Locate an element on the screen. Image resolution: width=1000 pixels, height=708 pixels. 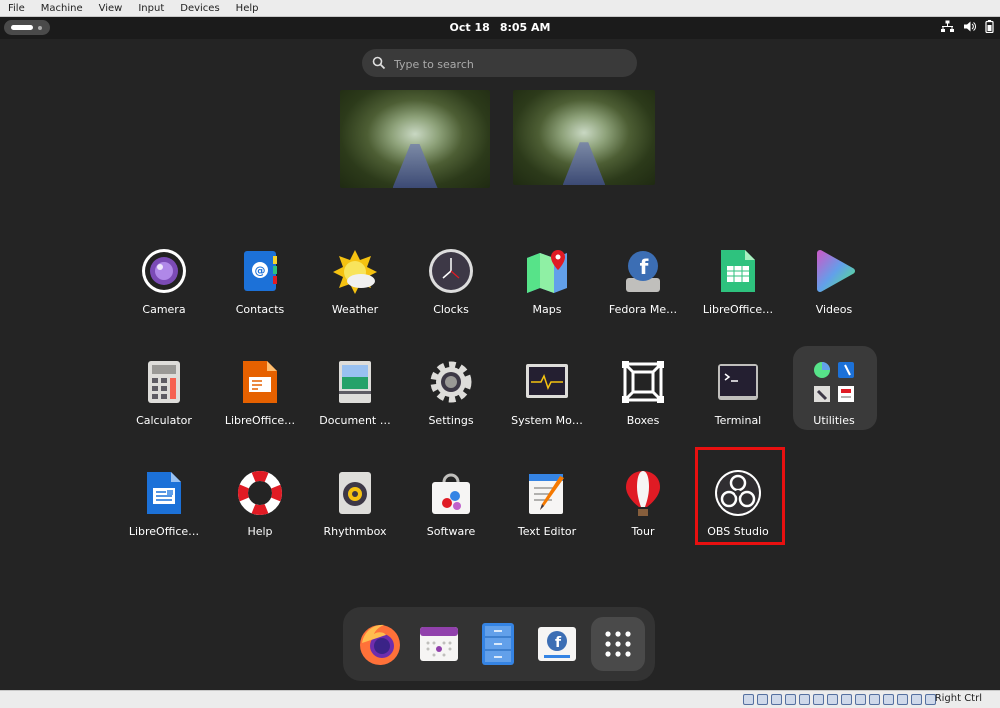
app-help: Help is located at coordinates (260, 515).